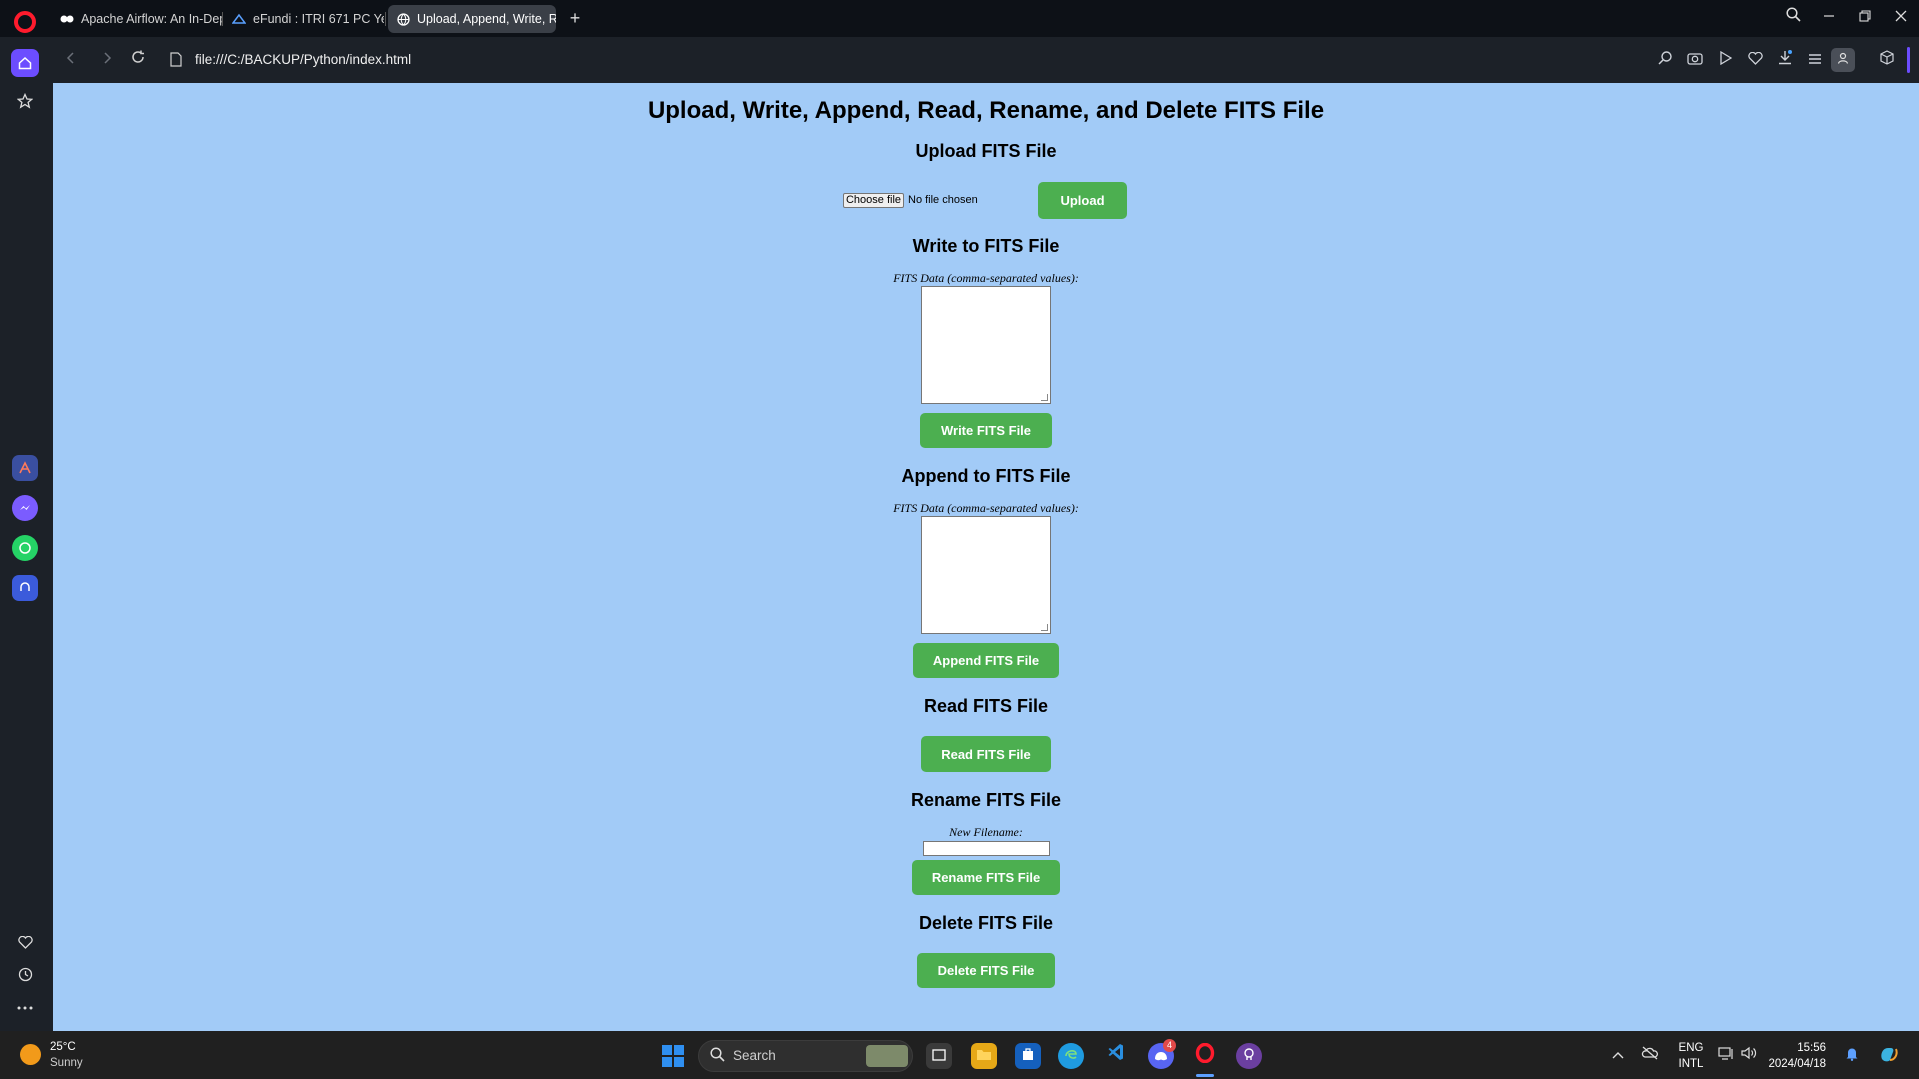 This screenshot has width=1919, height=1079. Describe the element at coordinates (318, 19) in the screenshot. I see `tab-label: eFundi : ITRI 671 PC Year` at that location.